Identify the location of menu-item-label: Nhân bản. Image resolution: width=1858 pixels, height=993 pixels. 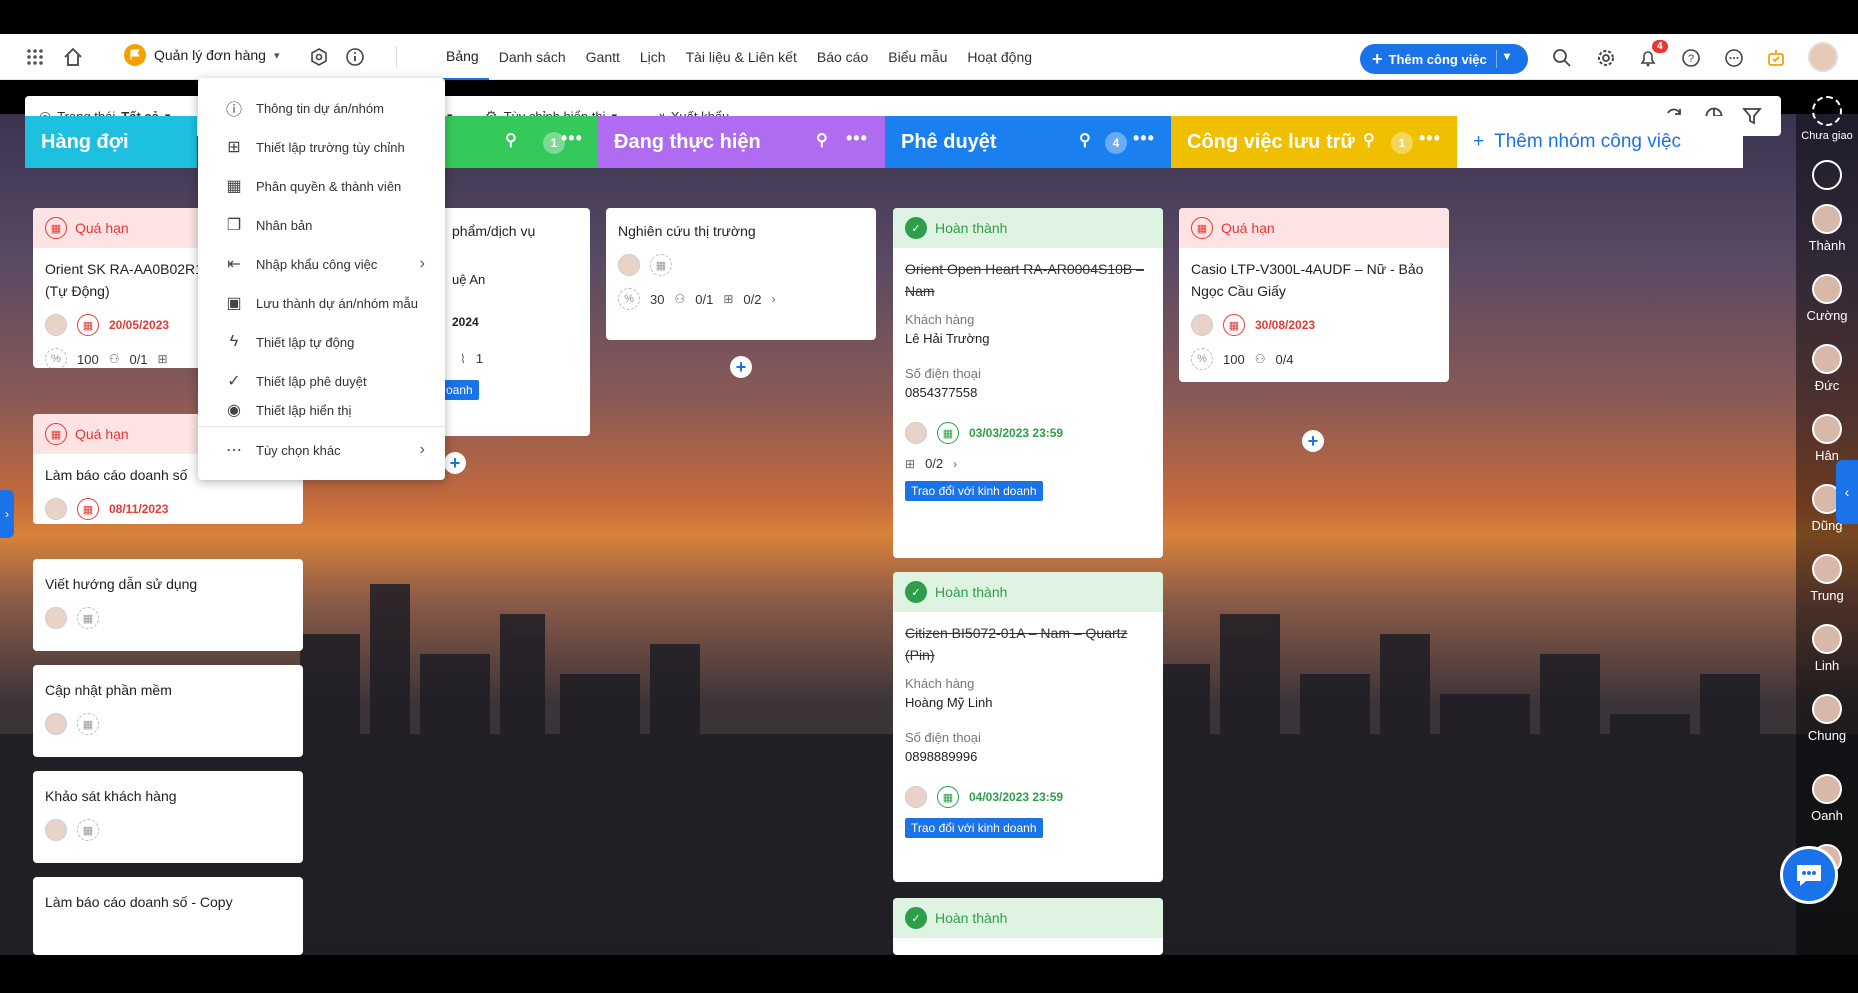
(284, 225).